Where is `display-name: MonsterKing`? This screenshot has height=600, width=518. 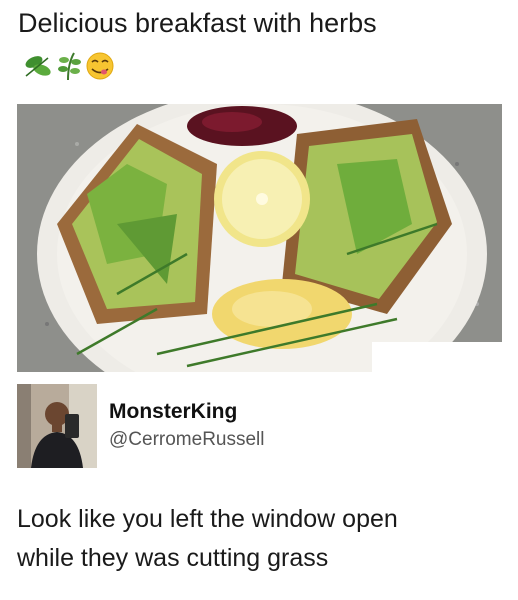
display-name: MonsterKing is located at coordinates (173, 412).